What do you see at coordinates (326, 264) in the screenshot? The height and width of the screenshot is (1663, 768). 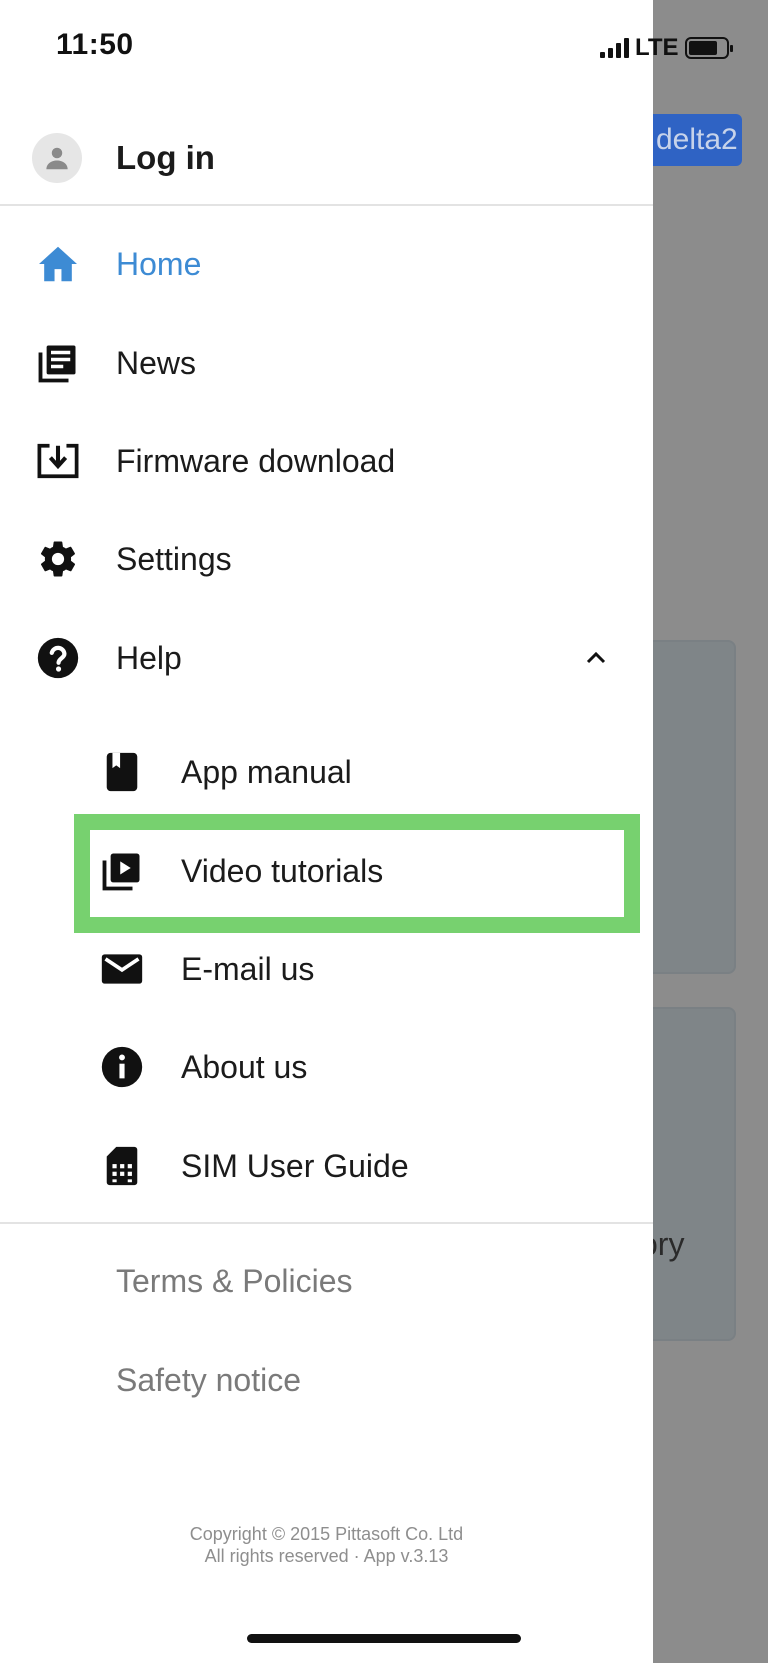 I see `menu-item-home: Home` at bounding box center [326, 264].